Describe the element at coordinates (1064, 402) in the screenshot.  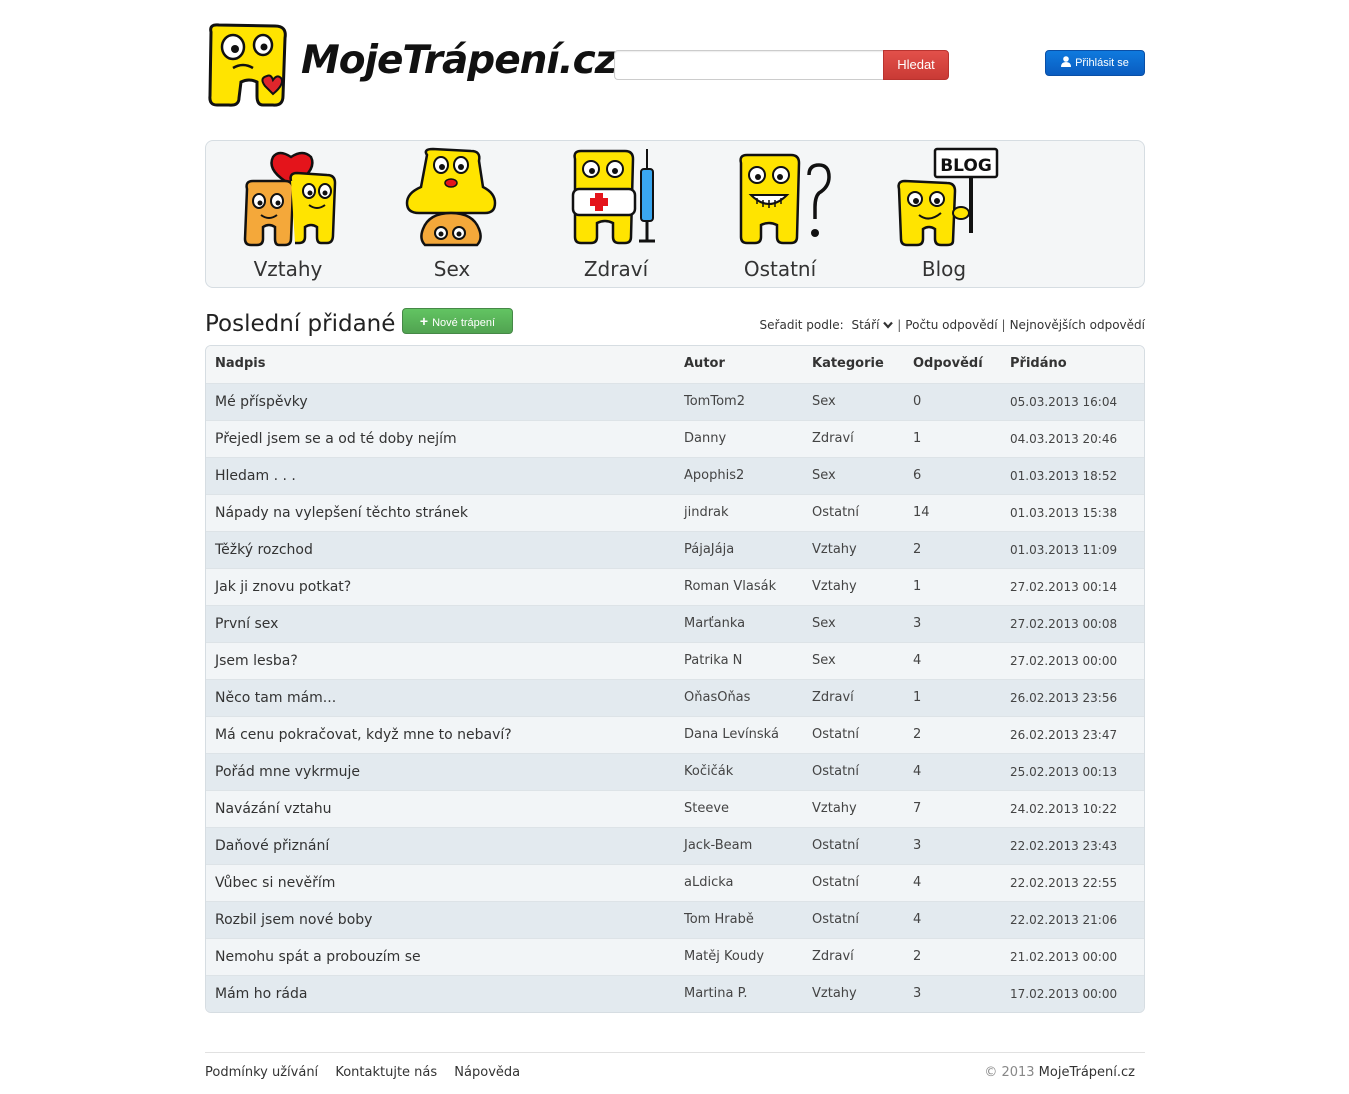
I see `row-date: 05.03.2013 16:04` at that location.